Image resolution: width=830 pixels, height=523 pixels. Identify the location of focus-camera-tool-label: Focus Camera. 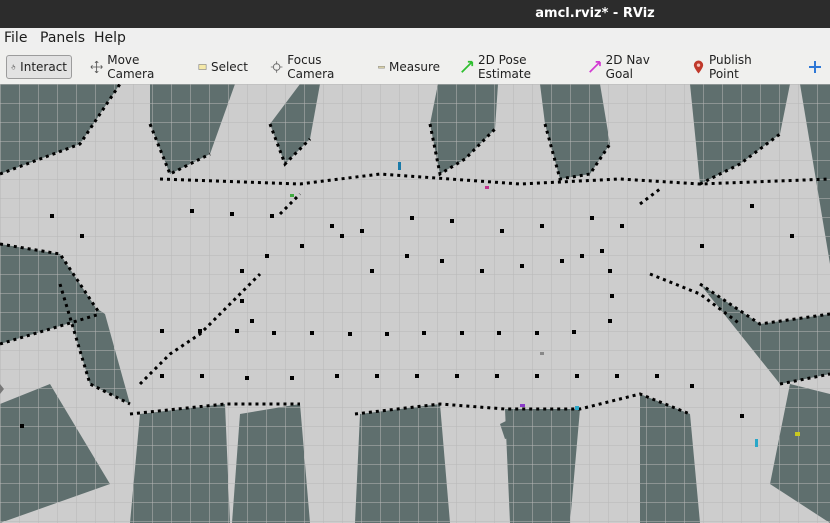
(311, 67).